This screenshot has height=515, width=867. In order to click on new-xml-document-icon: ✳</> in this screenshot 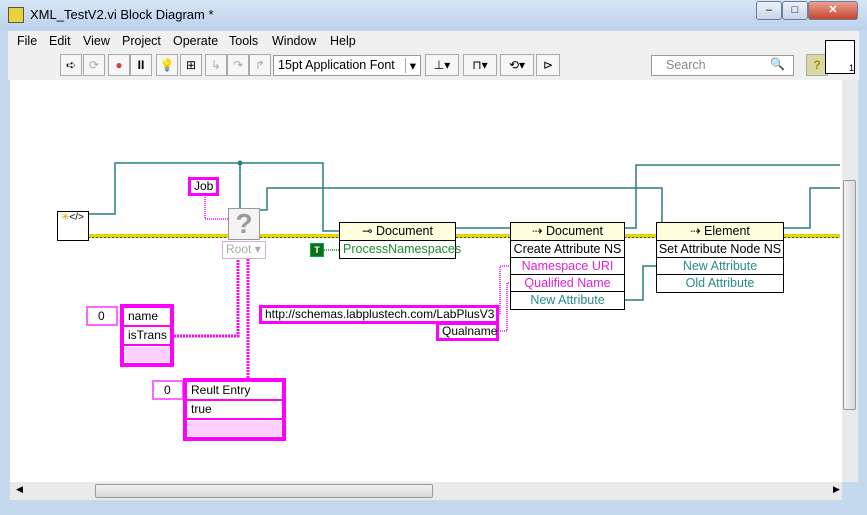, I will do `click(73, 226)`.